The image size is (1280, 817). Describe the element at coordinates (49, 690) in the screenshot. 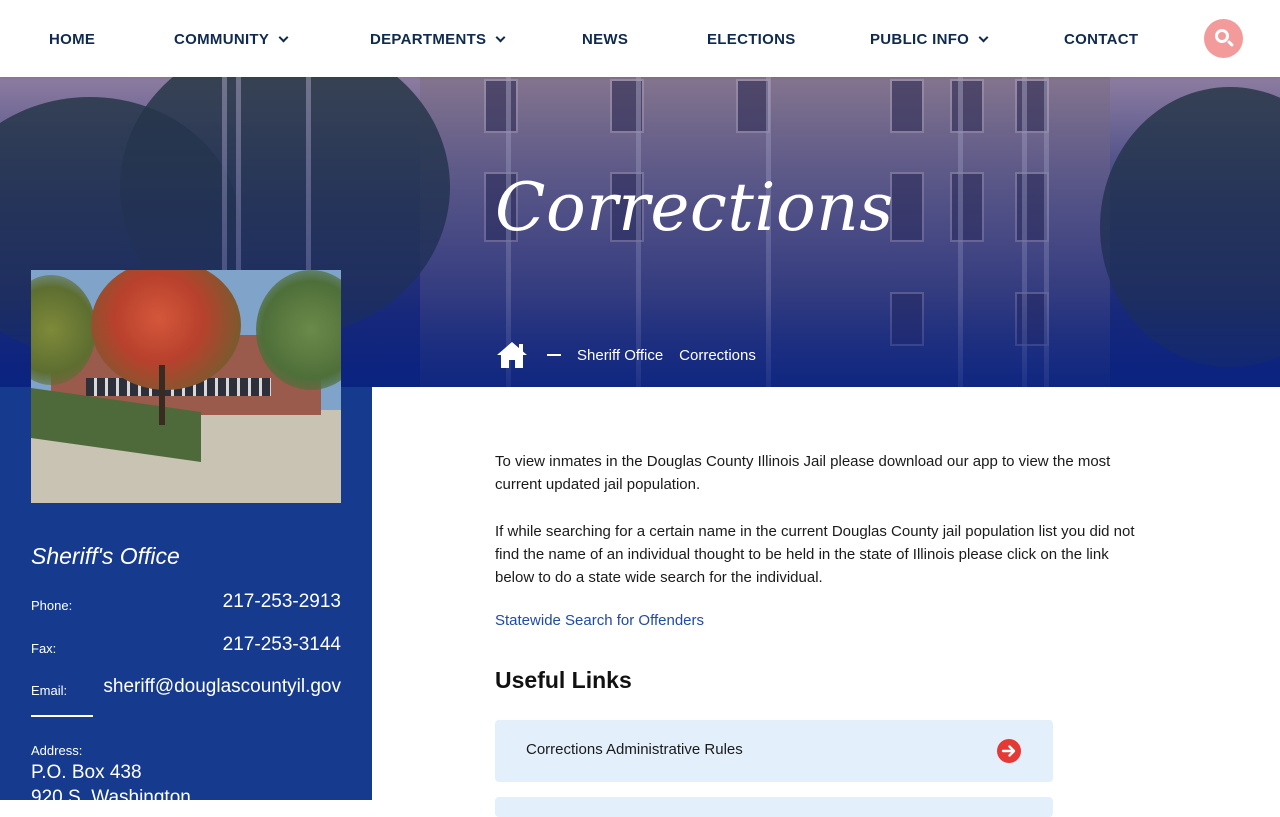

I see `email-label: Email:` at that location.